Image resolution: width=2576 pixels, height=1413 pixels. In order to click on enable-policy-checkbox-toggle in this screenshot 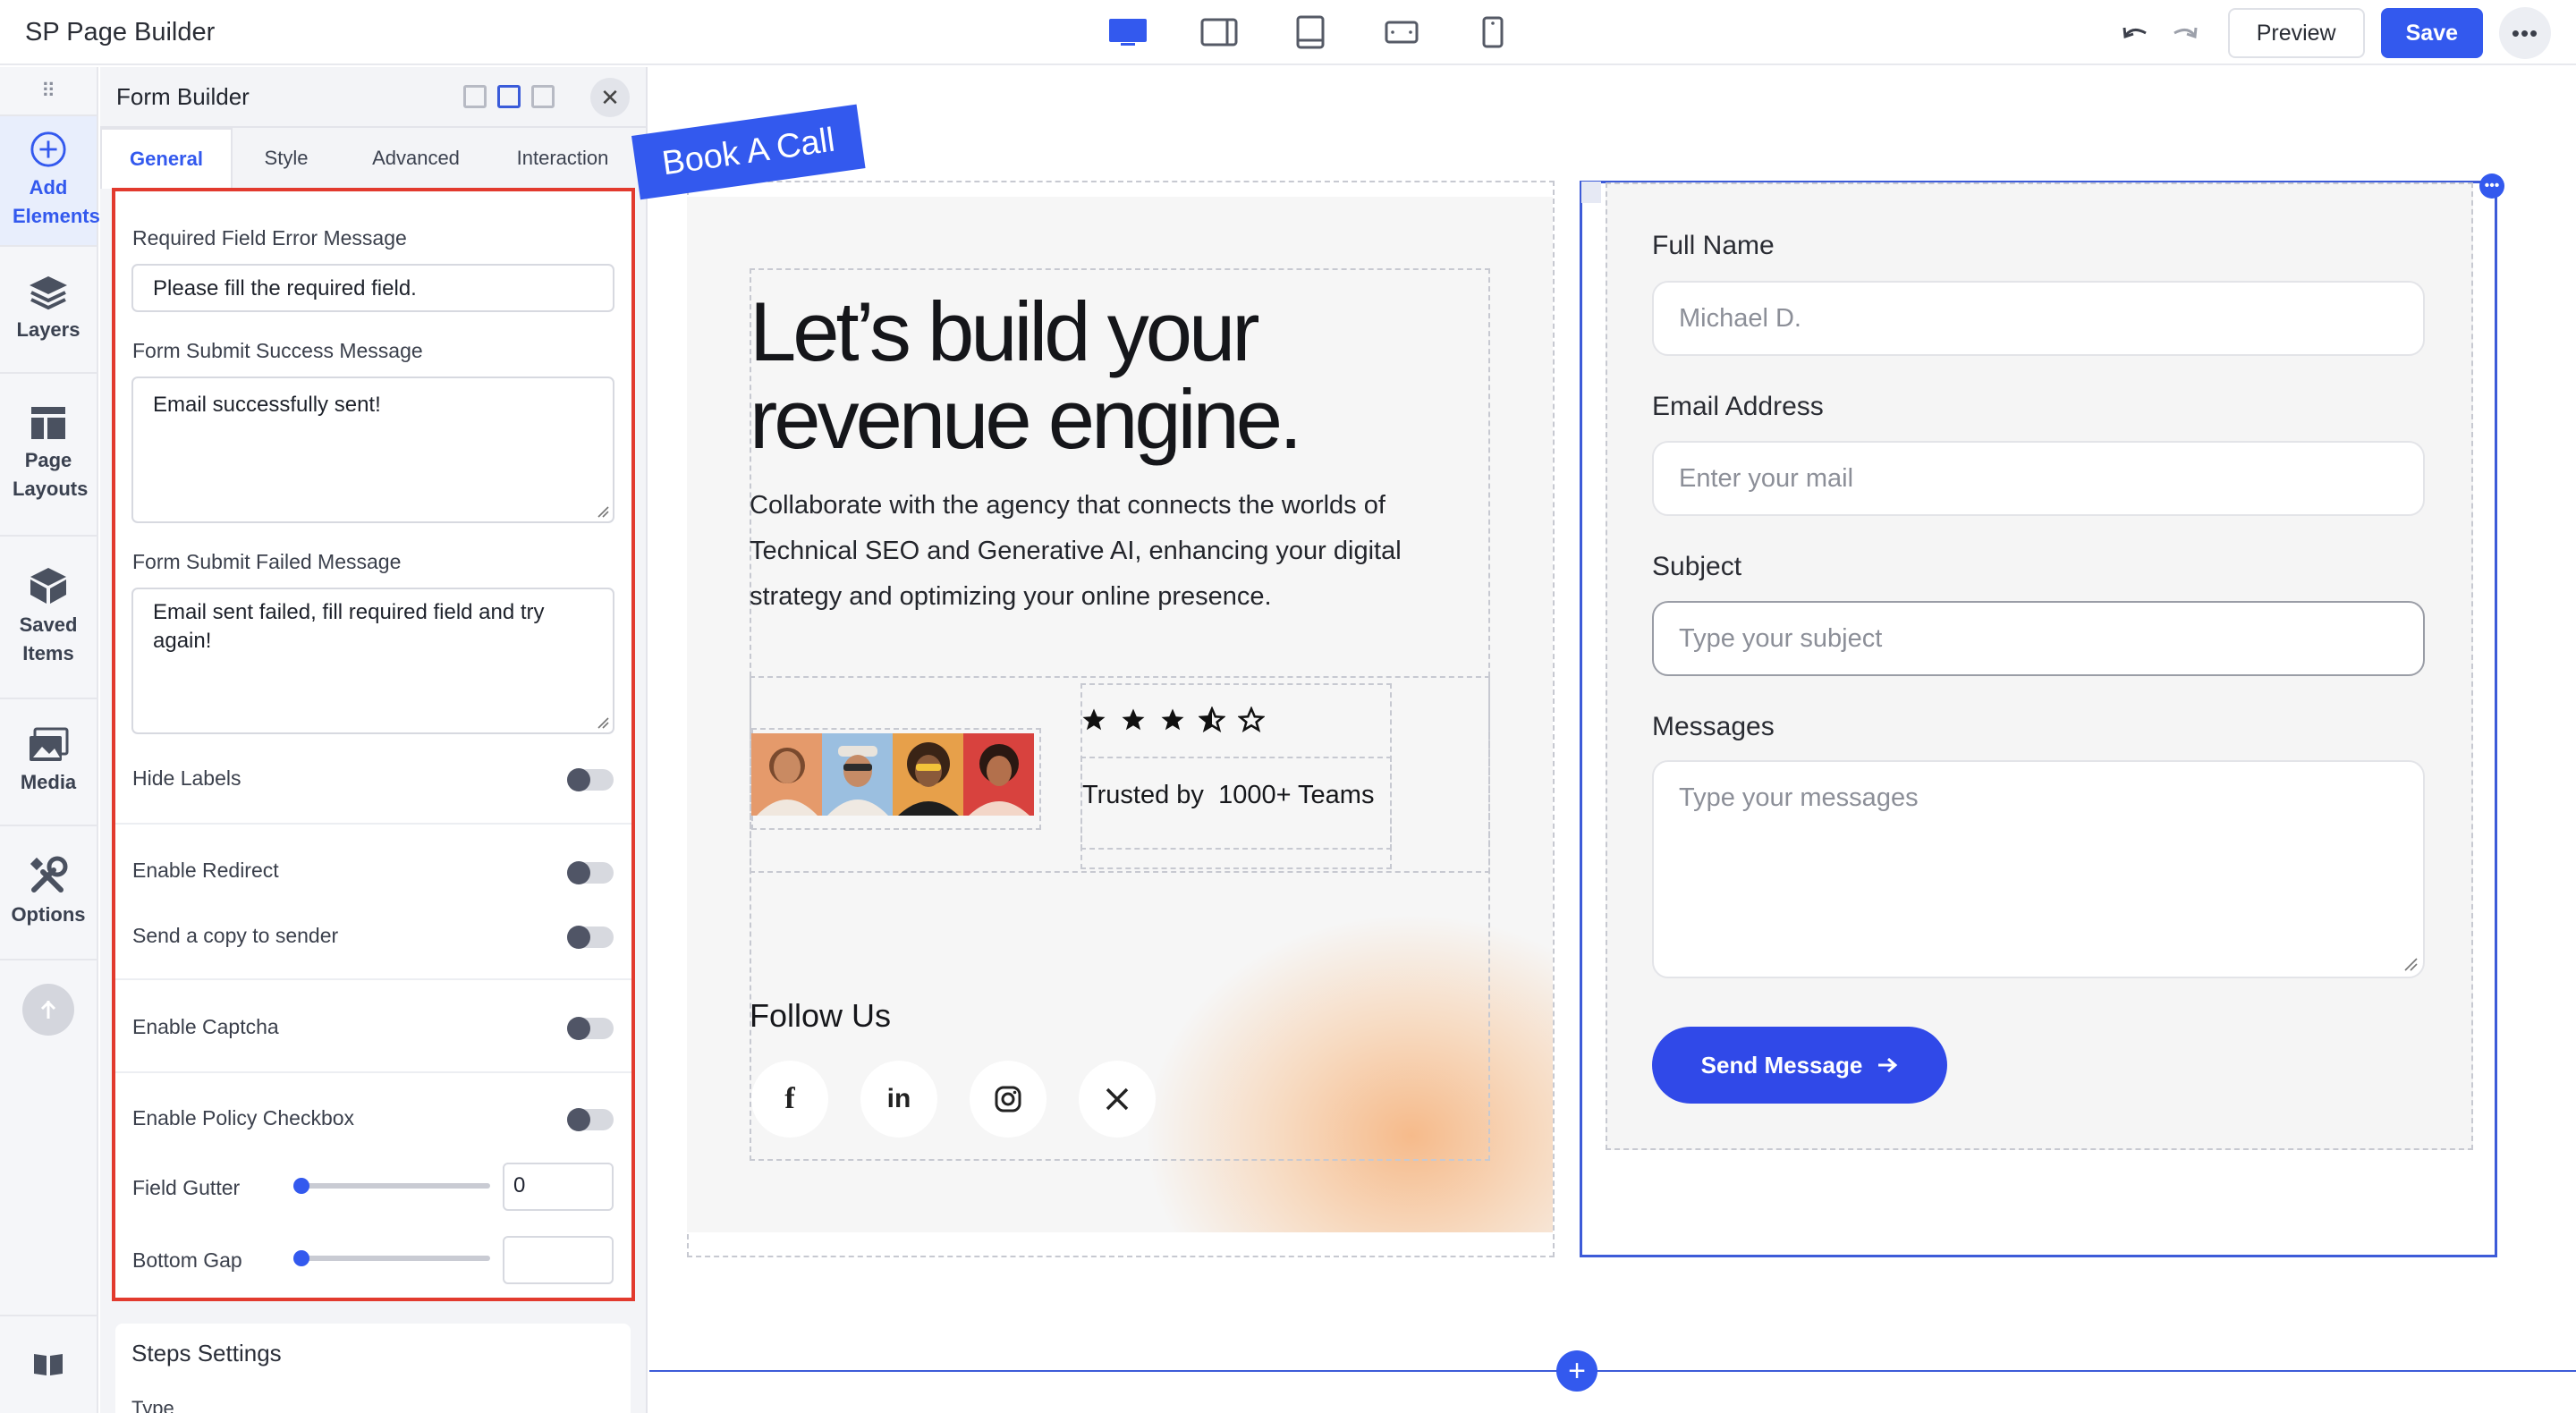, I will do `click(590, 1119)`.